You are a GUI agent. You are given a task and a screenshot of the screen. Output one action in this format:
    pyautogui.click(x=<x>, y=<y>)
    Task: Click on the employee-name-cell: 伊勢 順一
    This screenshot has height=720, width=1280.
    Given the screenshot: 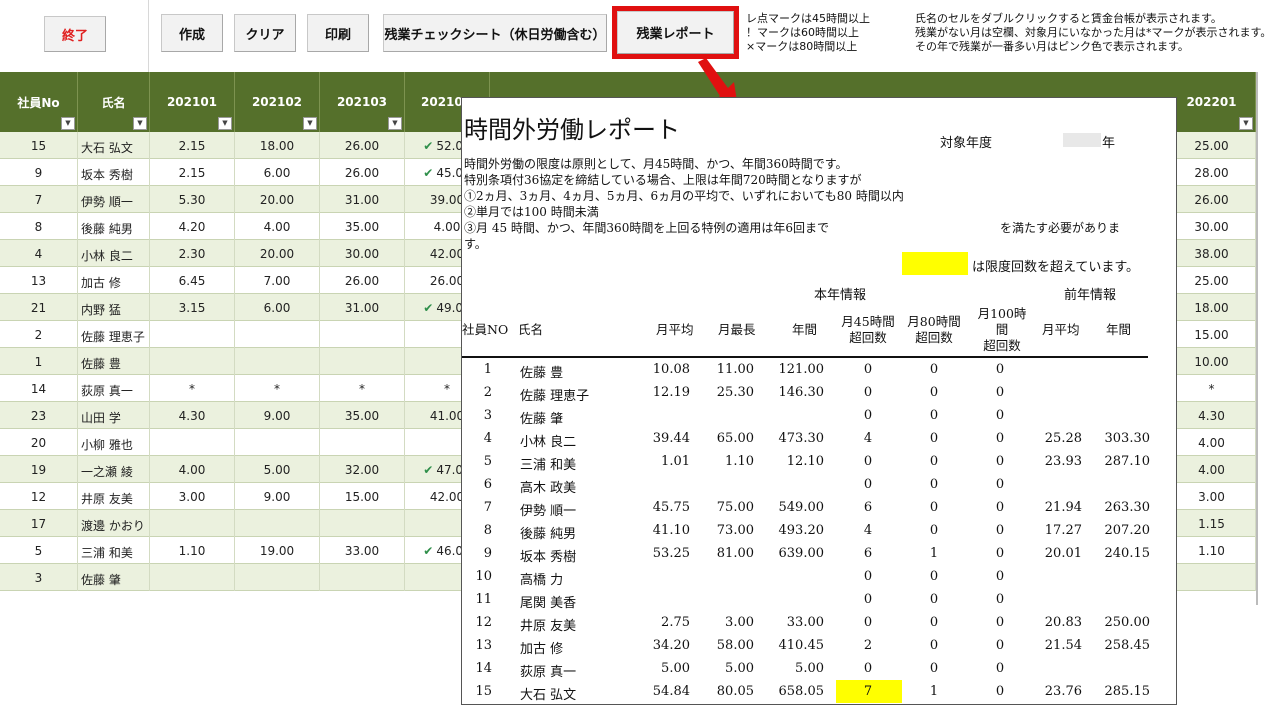 What is the action you would take?
    pyautogui.click(x=114, y=199)
    